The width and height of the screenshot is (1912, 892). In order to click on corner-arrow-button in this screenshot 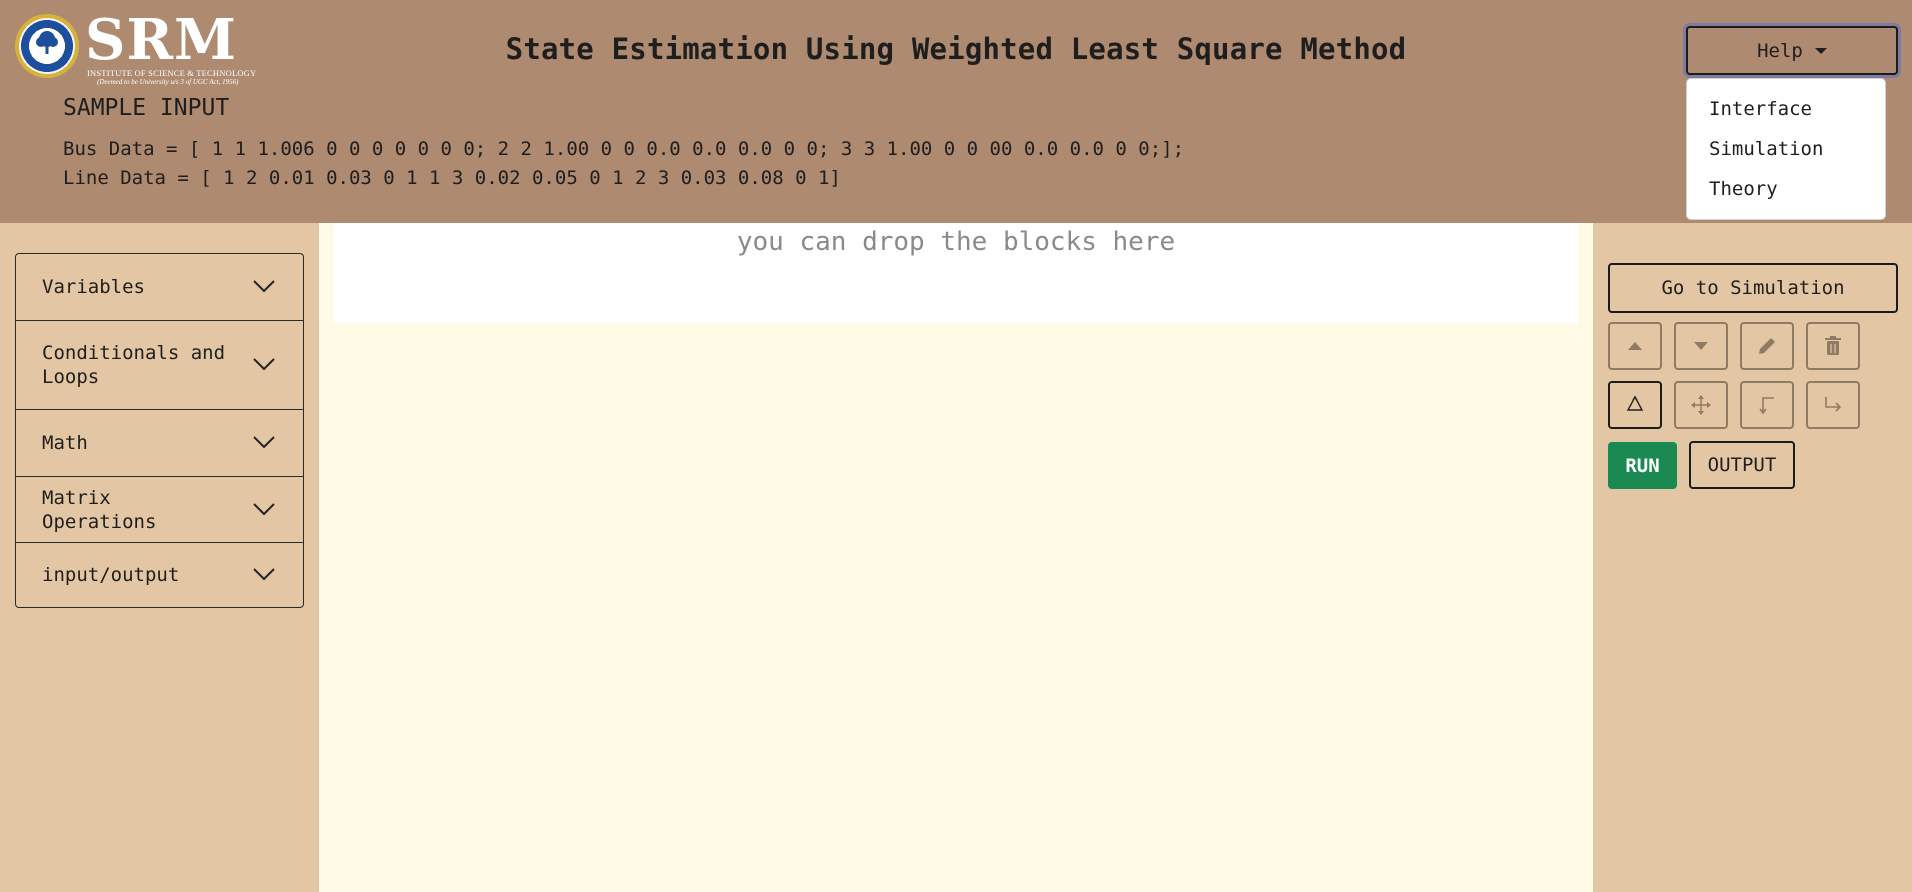, I will do `click(1767, 405)`.